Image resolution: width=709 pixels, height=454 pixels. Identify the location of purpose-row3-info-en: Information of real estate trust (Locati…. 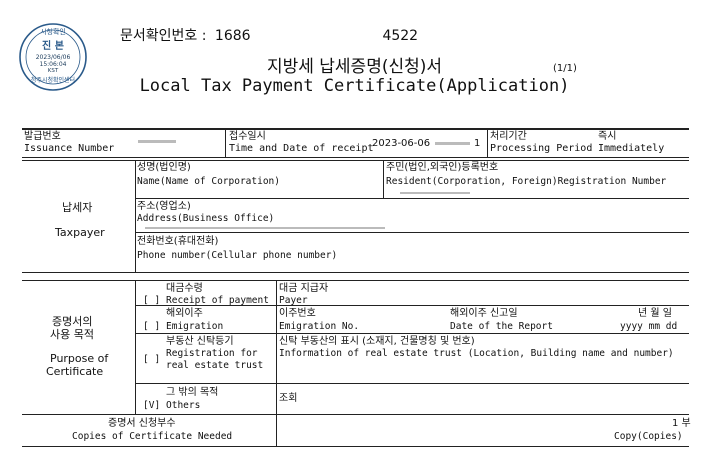
(476, 353).